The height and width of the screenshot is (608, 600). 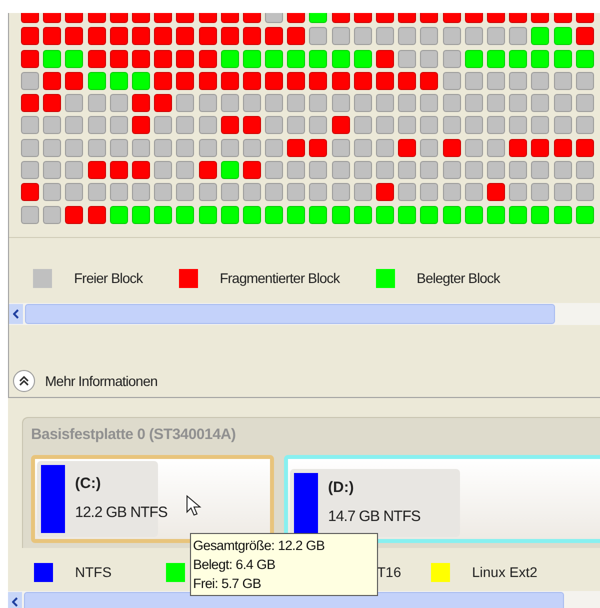 What do you see at coordinates (374, 516) in the screenshot?
I see `partition-size: 14.7 GB NTFS` at bounding box center [374, 516].